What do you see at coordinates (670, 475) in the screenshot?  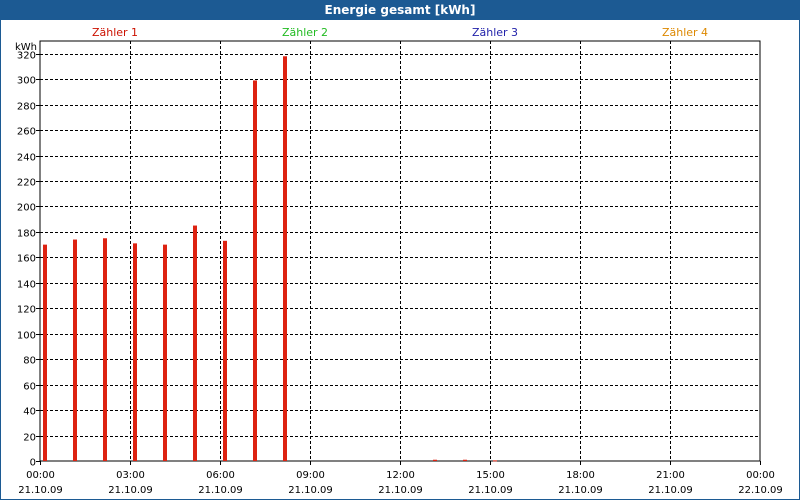 I see `x-tick-label-time: 21:00` at bounding box center [670, 475].